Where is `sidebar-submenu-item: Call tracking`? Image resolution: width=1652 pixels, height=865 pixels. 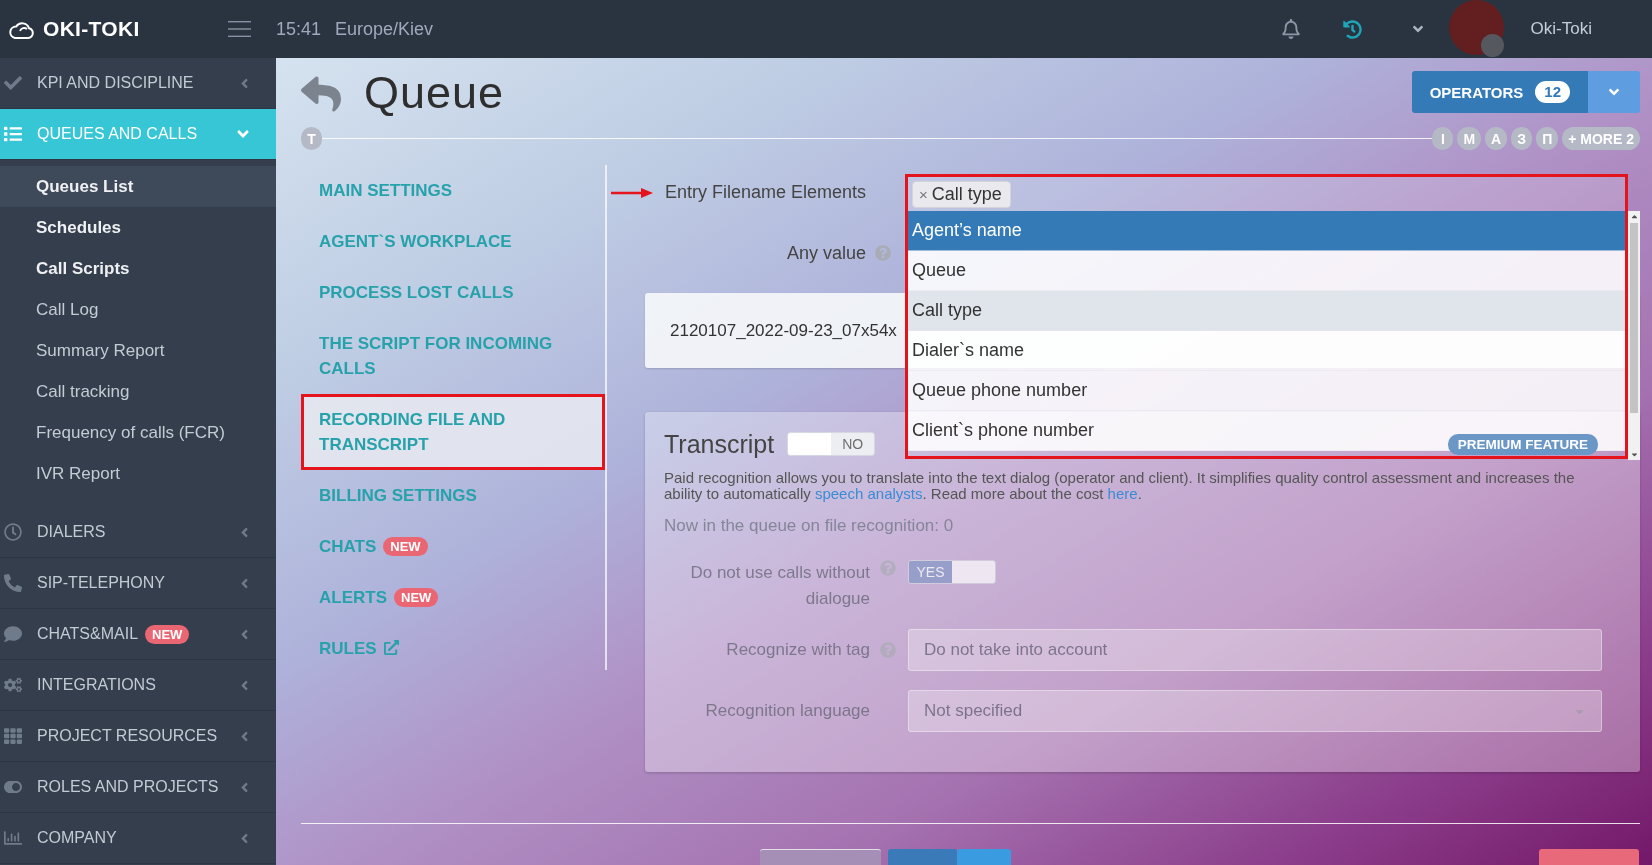 sidebar-submenu-item: Call tracking is located at coordinates (138, 391).